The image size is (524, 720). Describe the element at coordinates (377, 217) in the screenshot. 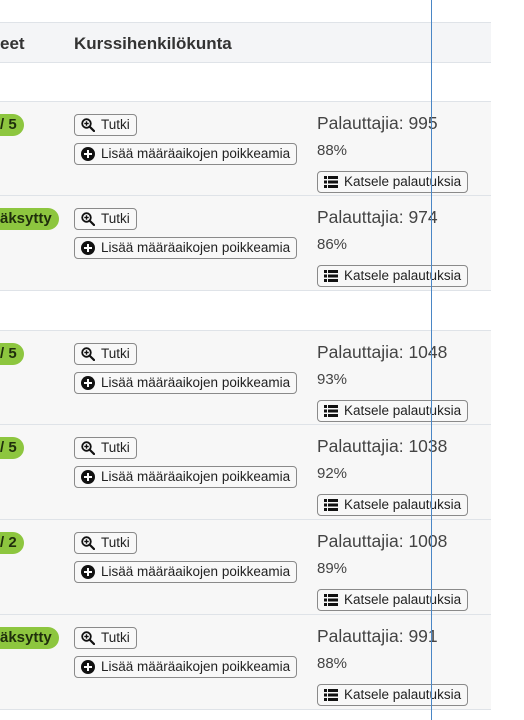

I see `submitter-count: Palauttajia: 974` at that location.